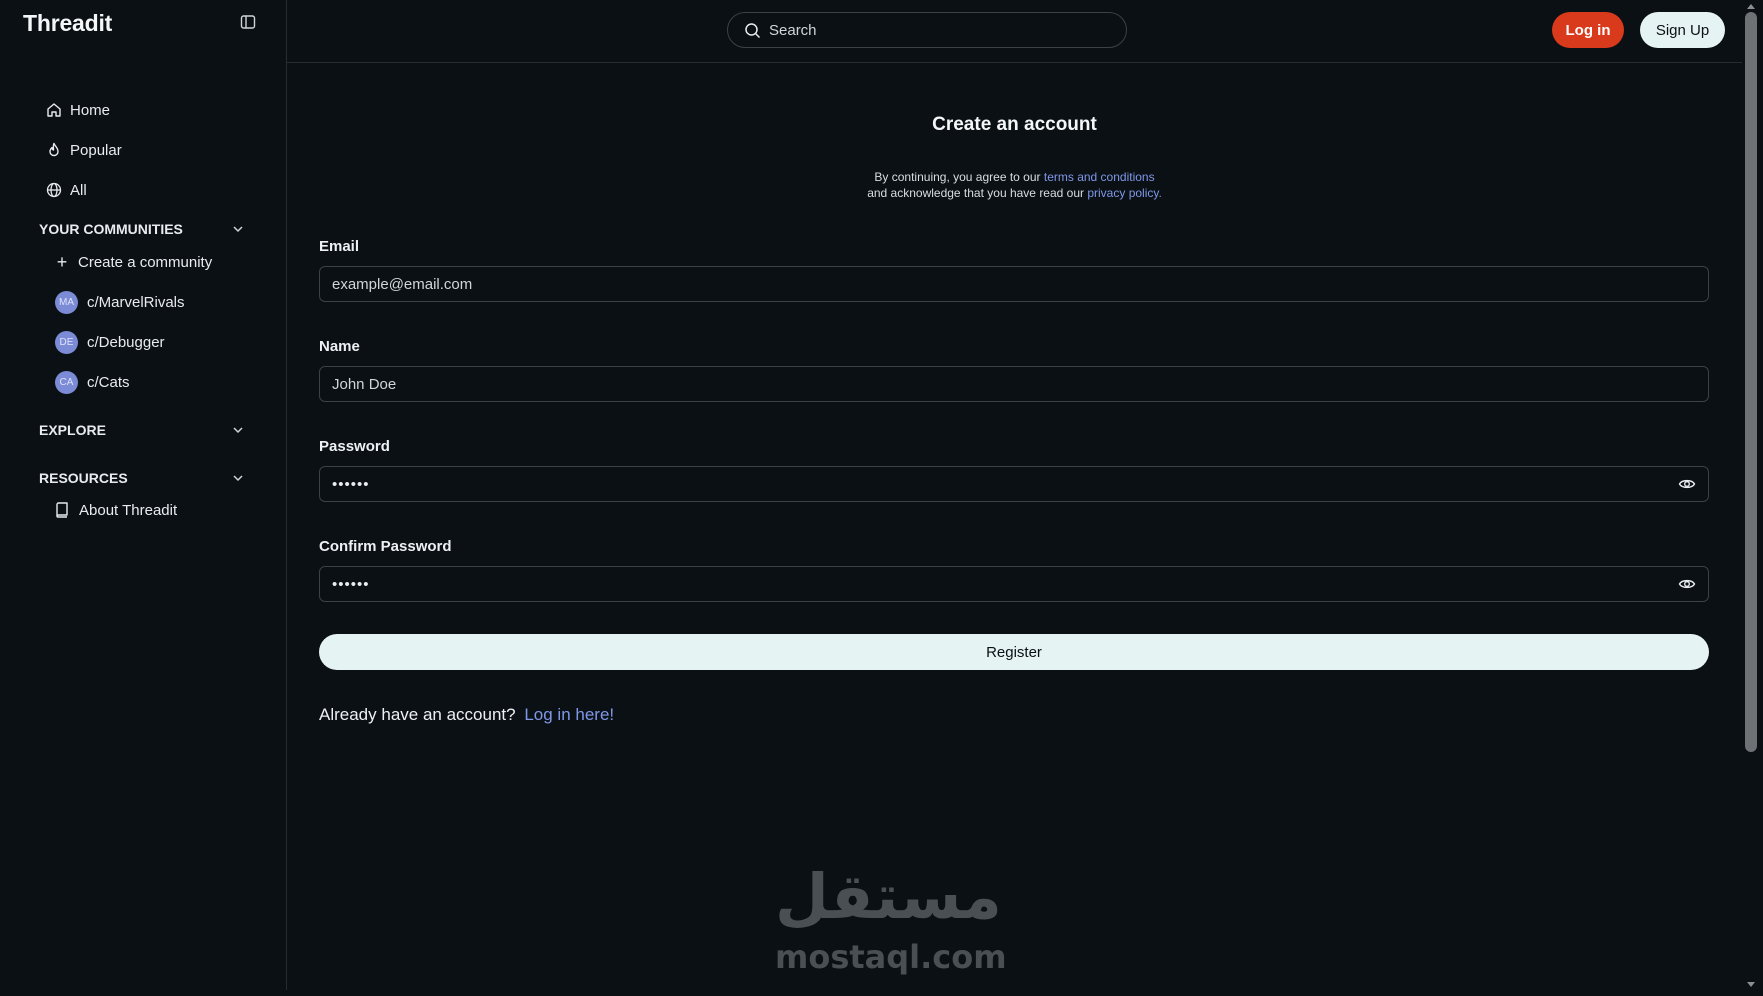 The height and width of the screenshot is (996, 1763). I want to click on avatar: DE, so click(66, 342).